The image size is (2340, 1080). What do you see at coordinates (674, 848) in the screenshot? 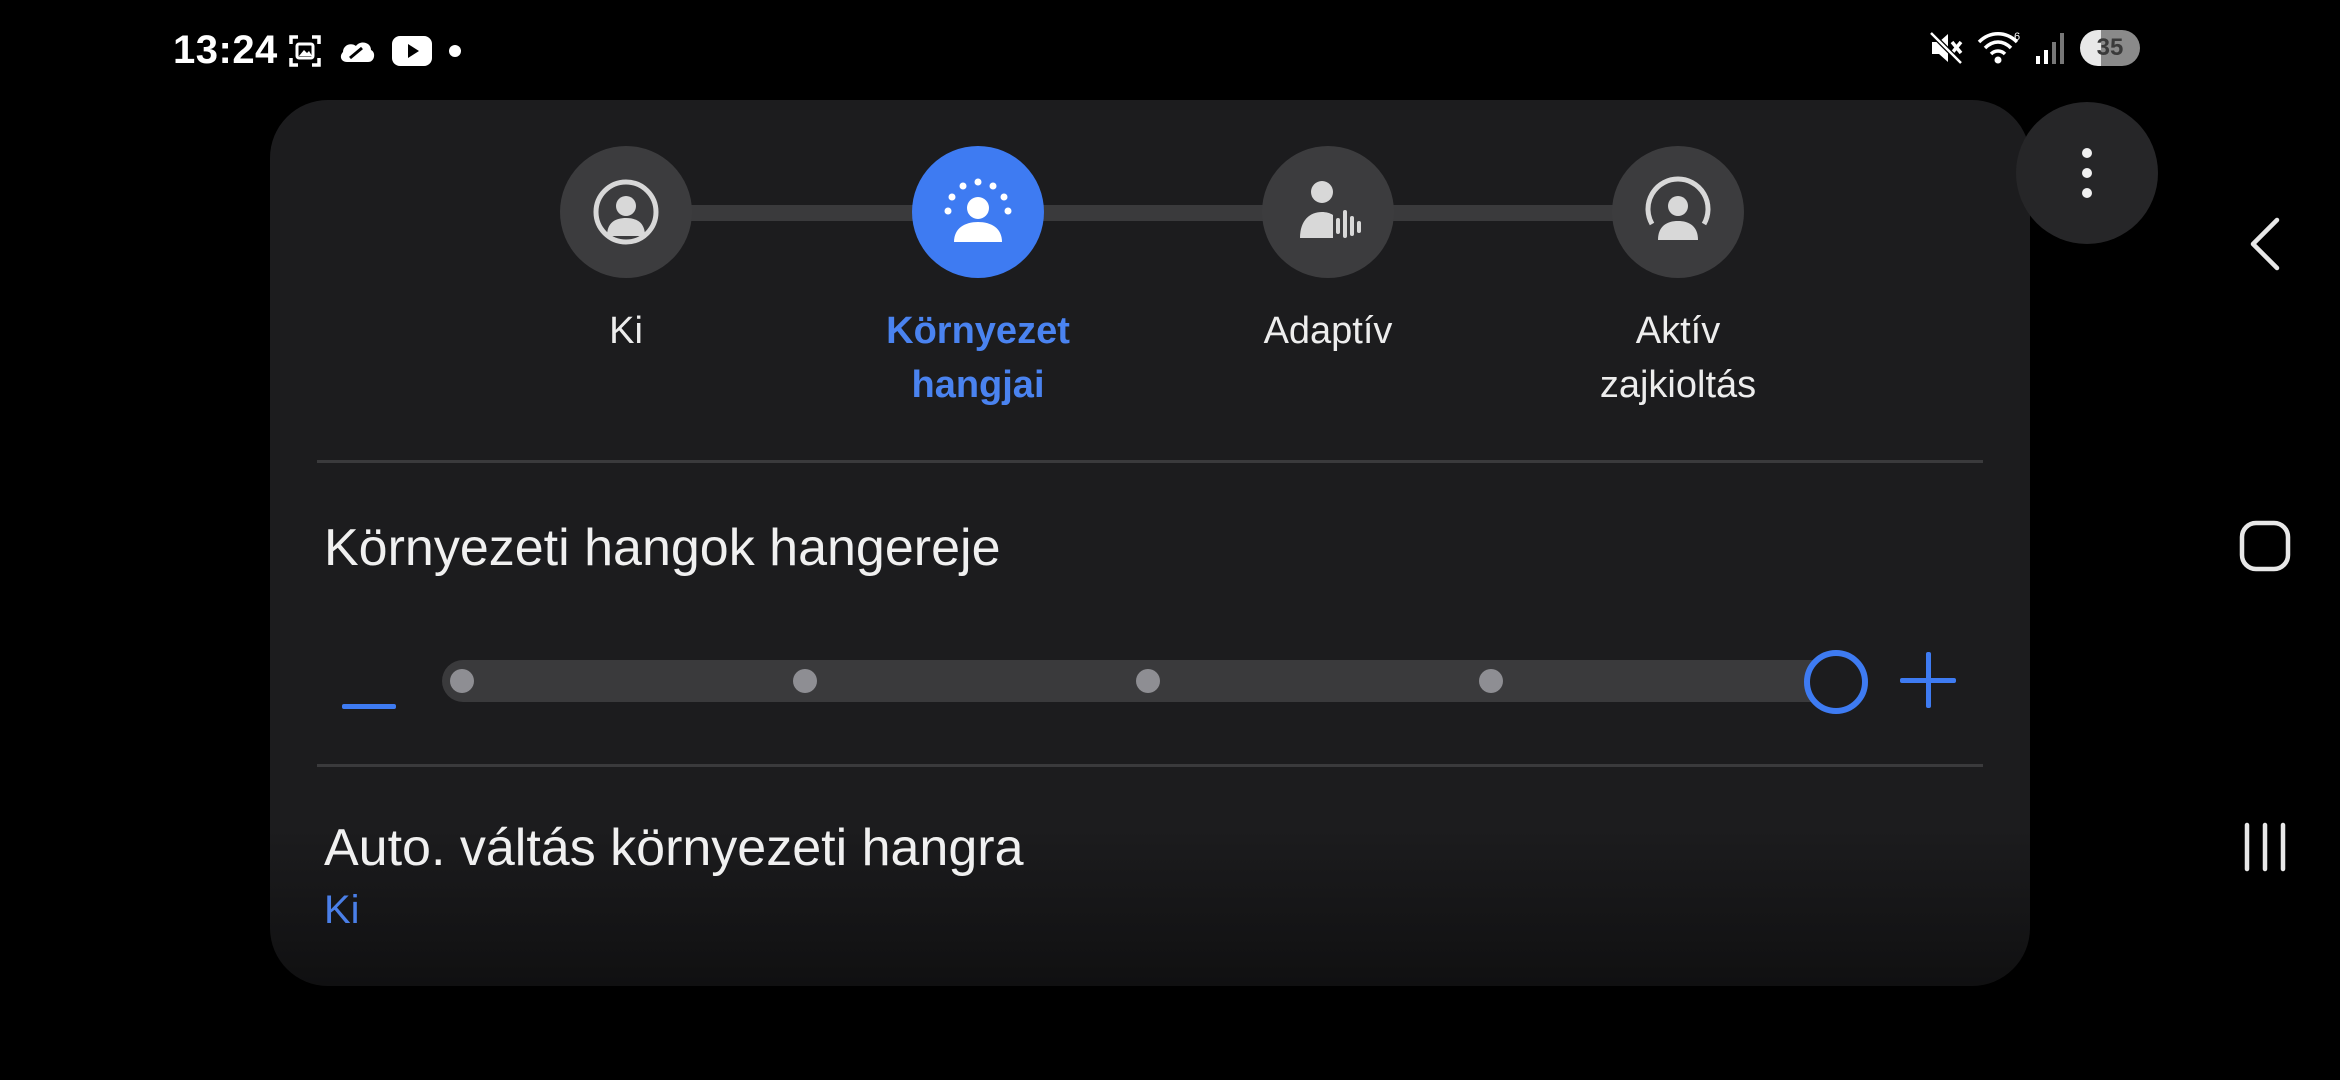
I see `auto-switch-title: Auto. váltás környezeti hangra` at bounding box center [674, 848].